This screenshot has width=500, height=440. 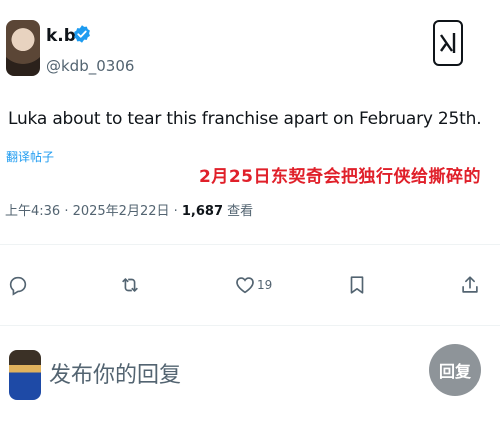 What do you see at coordinates (265, 285) in the screenshot?
I see `like-count: 19` at bounding box center [265, 285].